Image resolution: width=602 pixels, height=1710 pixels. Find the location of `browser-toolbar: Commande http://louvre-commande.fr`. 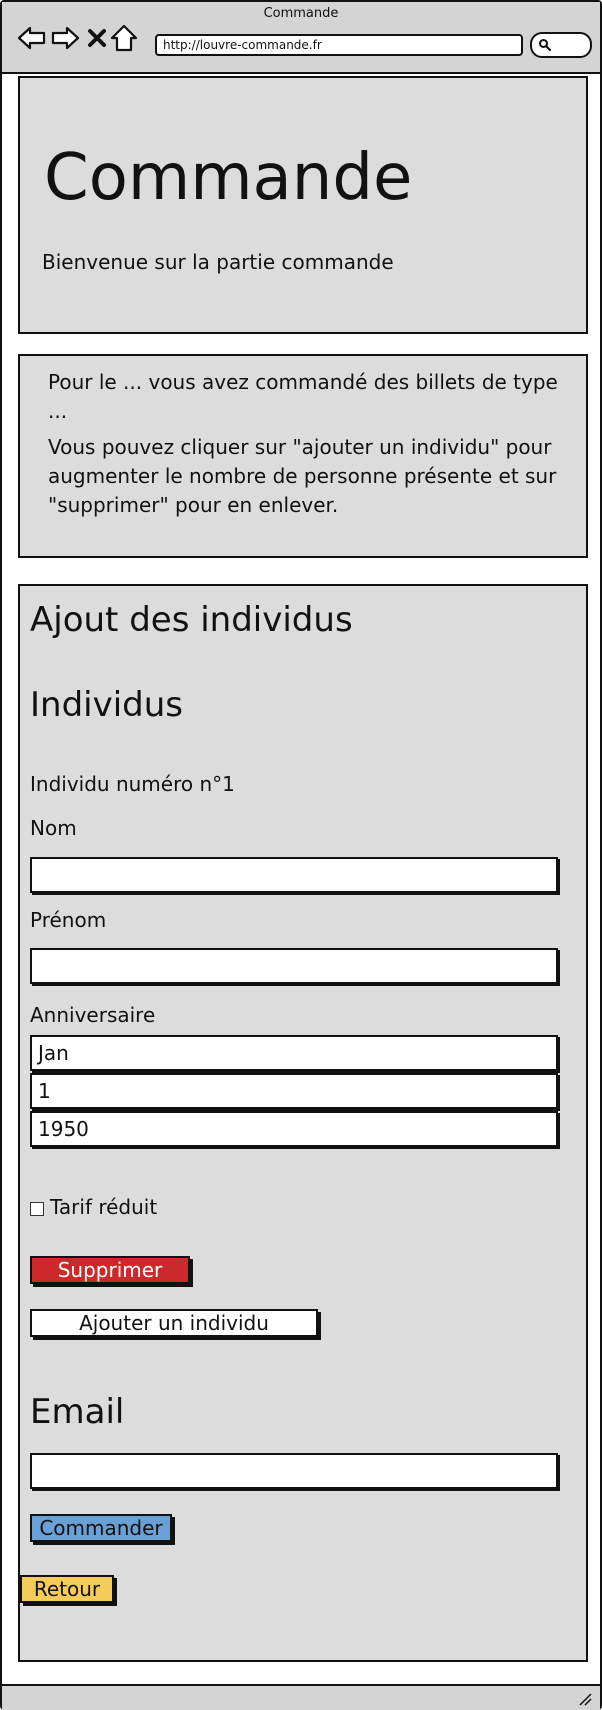

browser-toolbar: Commande http://louvre-commande.fr is located at coordinates (301, 38).